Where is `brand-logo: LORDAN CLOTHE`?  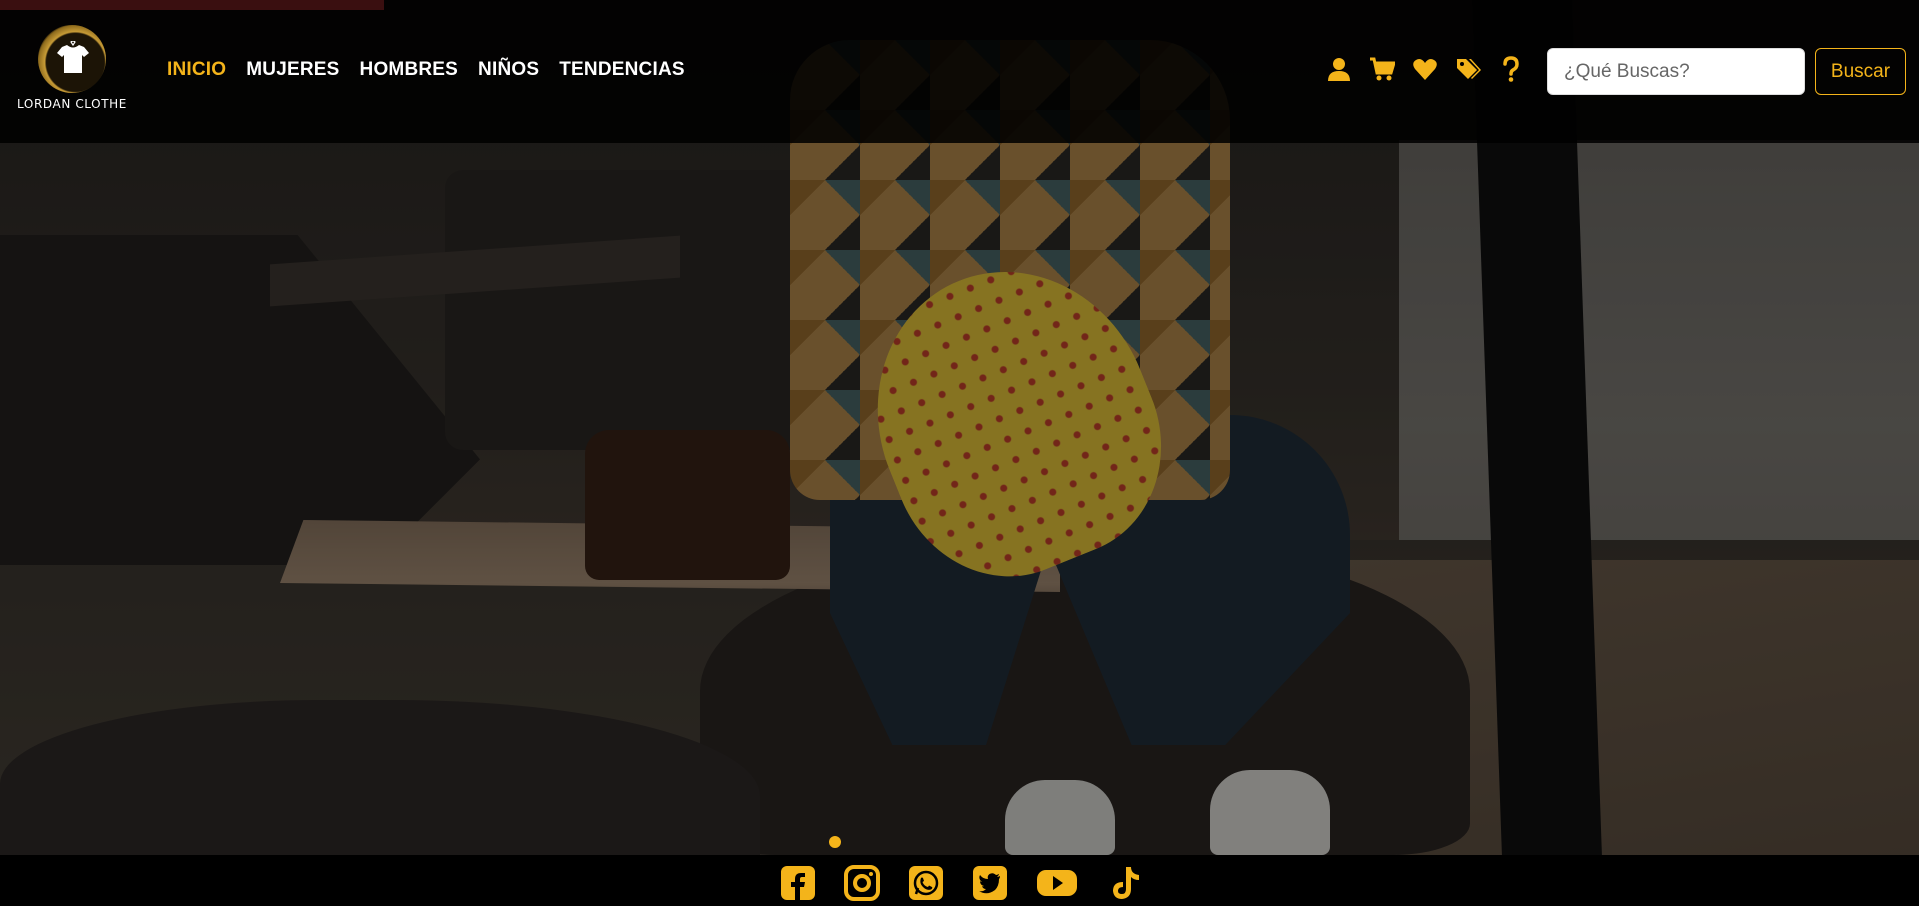
brand-logo: LORDAN CLOTHE is located at coordinates (72, 70).